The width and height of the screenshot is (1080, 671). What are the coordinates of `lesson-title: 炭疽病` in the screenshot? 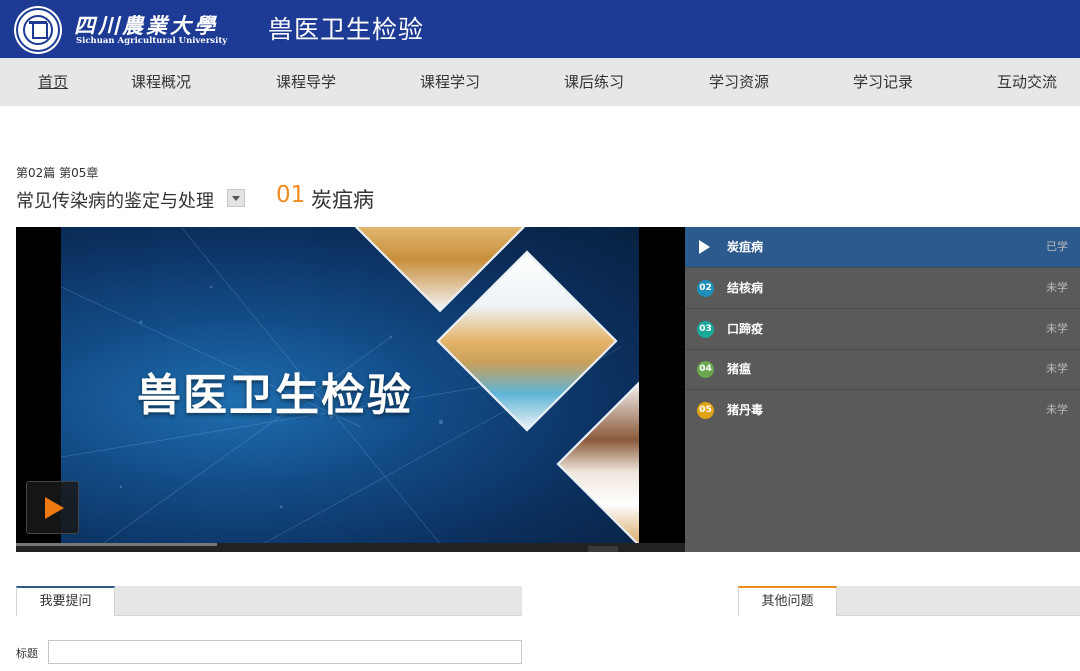 It's located at (342, 200).